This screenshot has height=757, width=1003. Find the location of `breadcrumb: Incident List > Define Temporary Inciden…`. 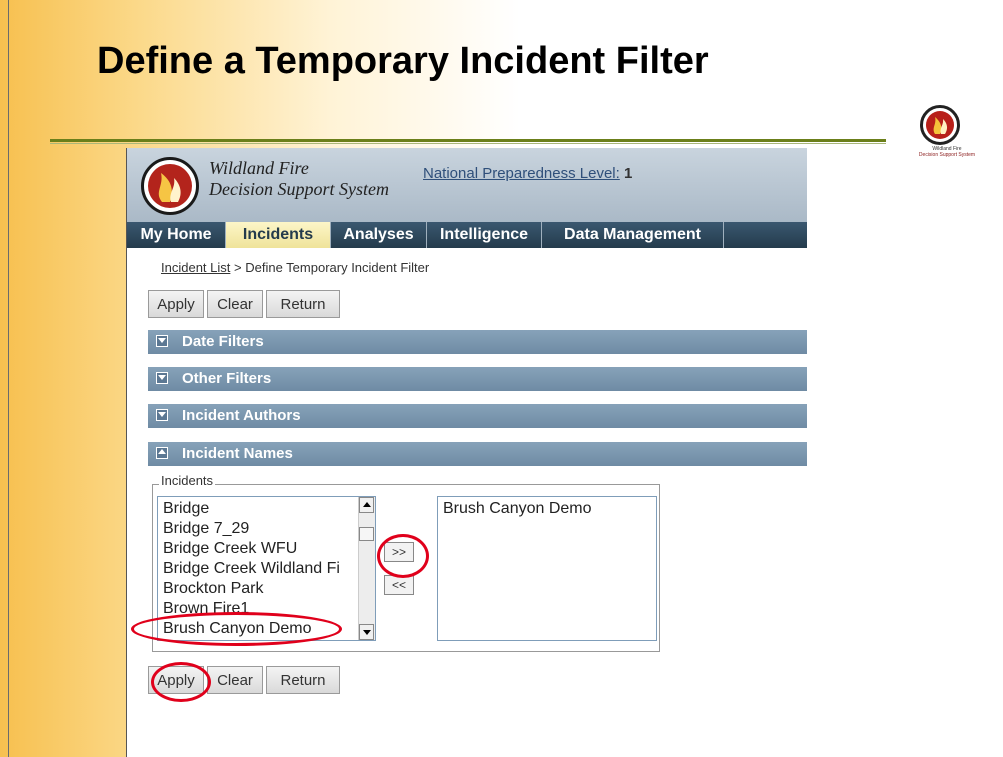

breadcrumb: Incident List > Define Temporary Inciden… is located at coordinates (295, 267).